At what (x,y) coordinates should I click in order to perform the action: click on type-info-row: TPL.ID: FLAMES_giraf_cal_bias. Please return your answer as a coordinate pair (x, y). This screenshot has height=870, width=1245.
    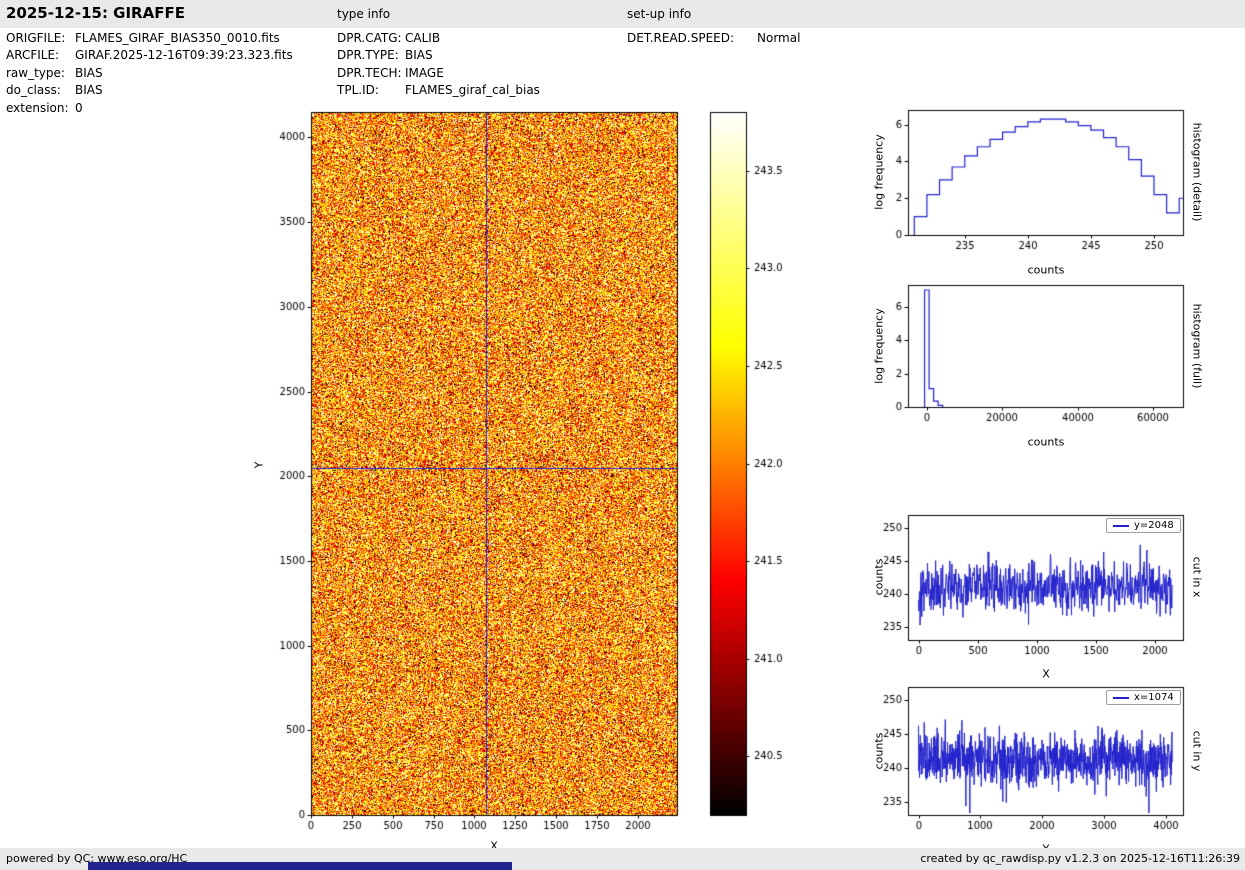
    Looking at the image, I should click on (479, 91).